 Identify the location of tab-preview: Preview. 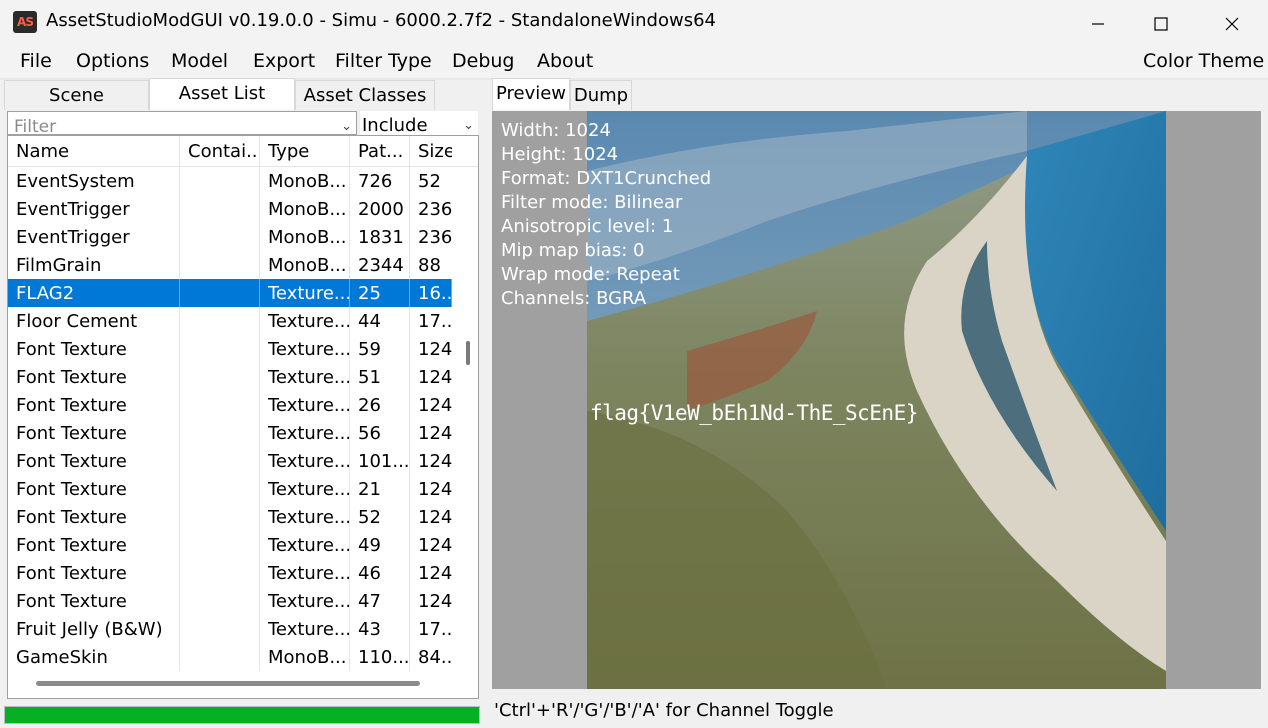
(531, 94).